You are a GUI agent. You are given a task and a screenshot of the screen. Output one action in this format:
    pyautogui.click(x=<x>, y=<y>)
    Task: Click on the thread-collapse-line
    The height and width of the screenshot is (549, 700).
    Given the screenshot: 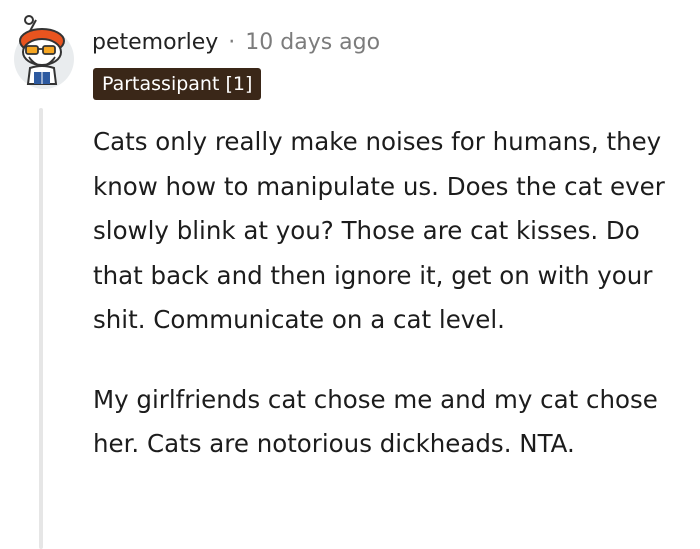 What is the action you would take?
    pyautogui.click(x=41, y=328)
    